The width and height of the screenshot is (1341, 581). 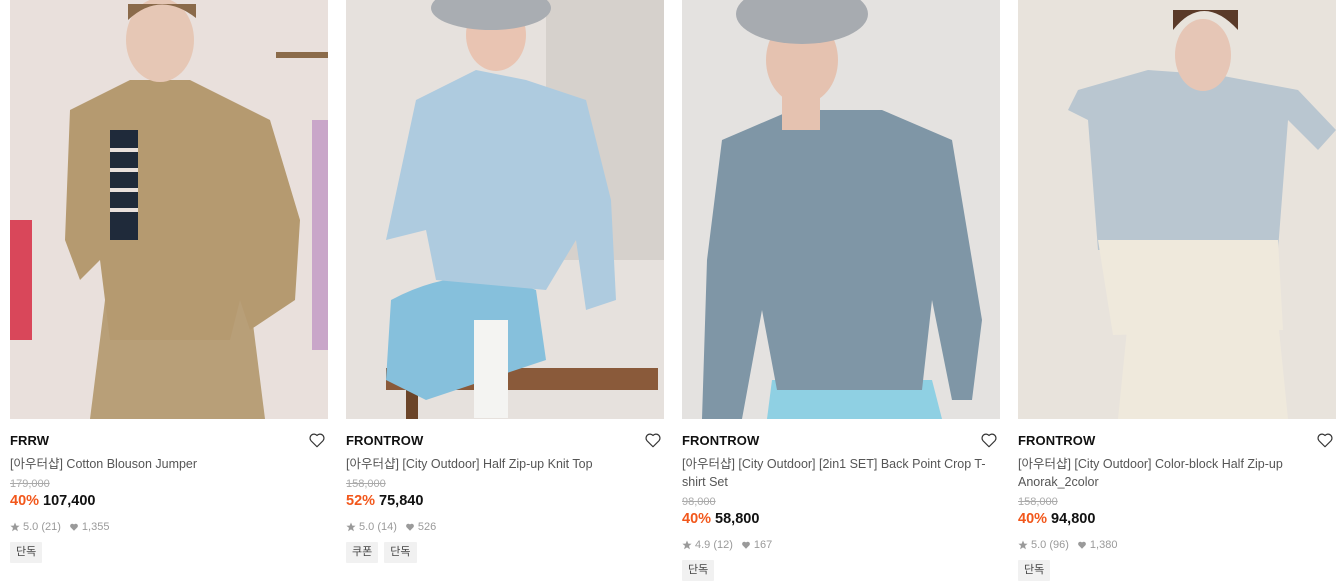 What do you see at coordinates (1103, 545) in the screenshot?
I see `like-count: 1,380` at bounding box center [1103, 545].